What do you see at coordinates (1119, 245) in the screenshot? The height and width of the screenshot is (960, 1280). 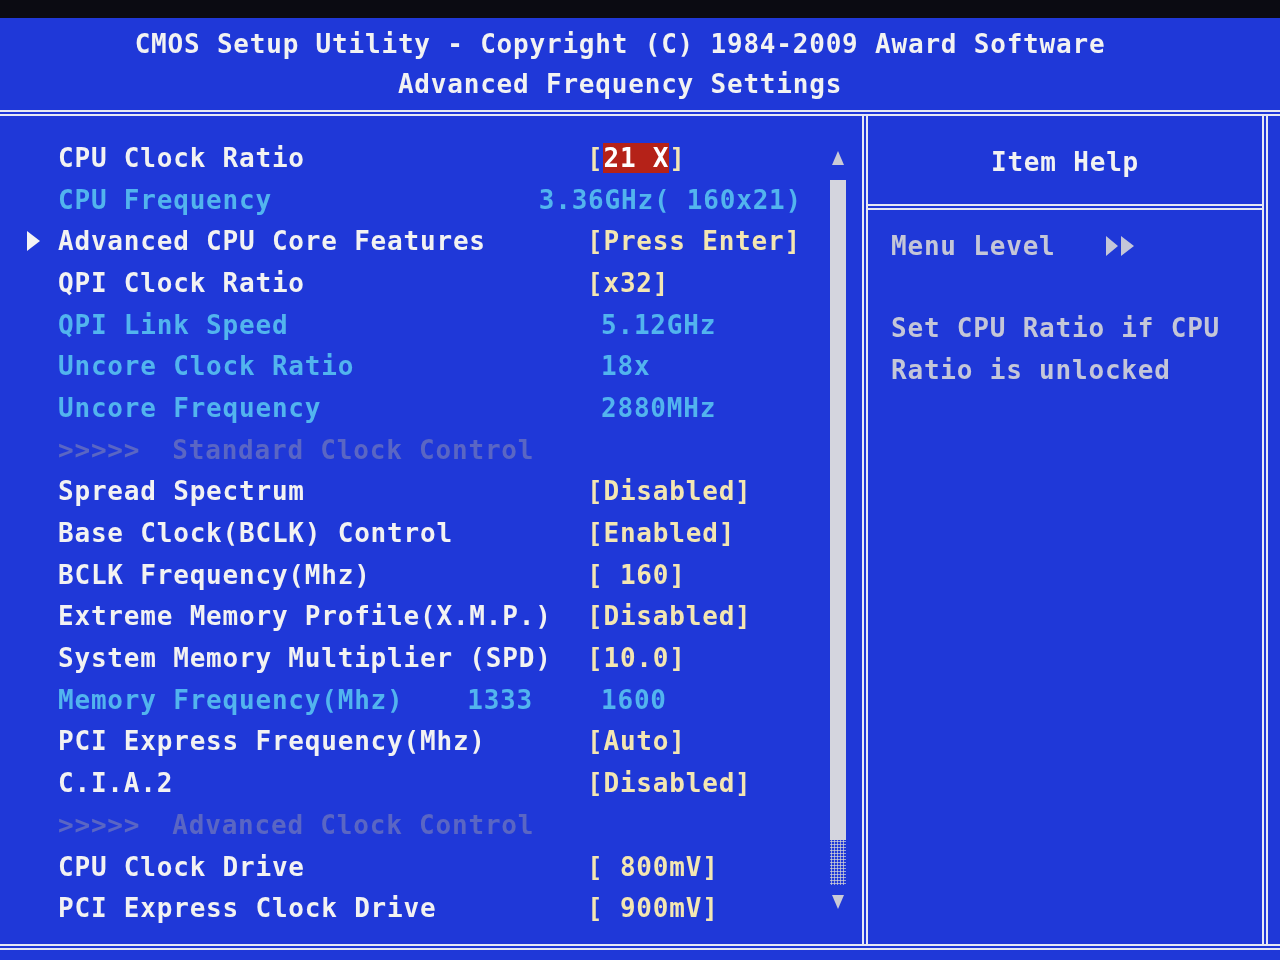 I see `menu-level-arrows-icon` at bounding box center [1119, 245].